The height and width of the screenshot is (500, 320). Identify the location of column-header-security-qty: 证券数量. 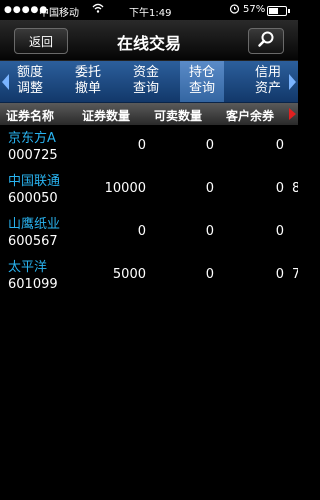
(106, 115).